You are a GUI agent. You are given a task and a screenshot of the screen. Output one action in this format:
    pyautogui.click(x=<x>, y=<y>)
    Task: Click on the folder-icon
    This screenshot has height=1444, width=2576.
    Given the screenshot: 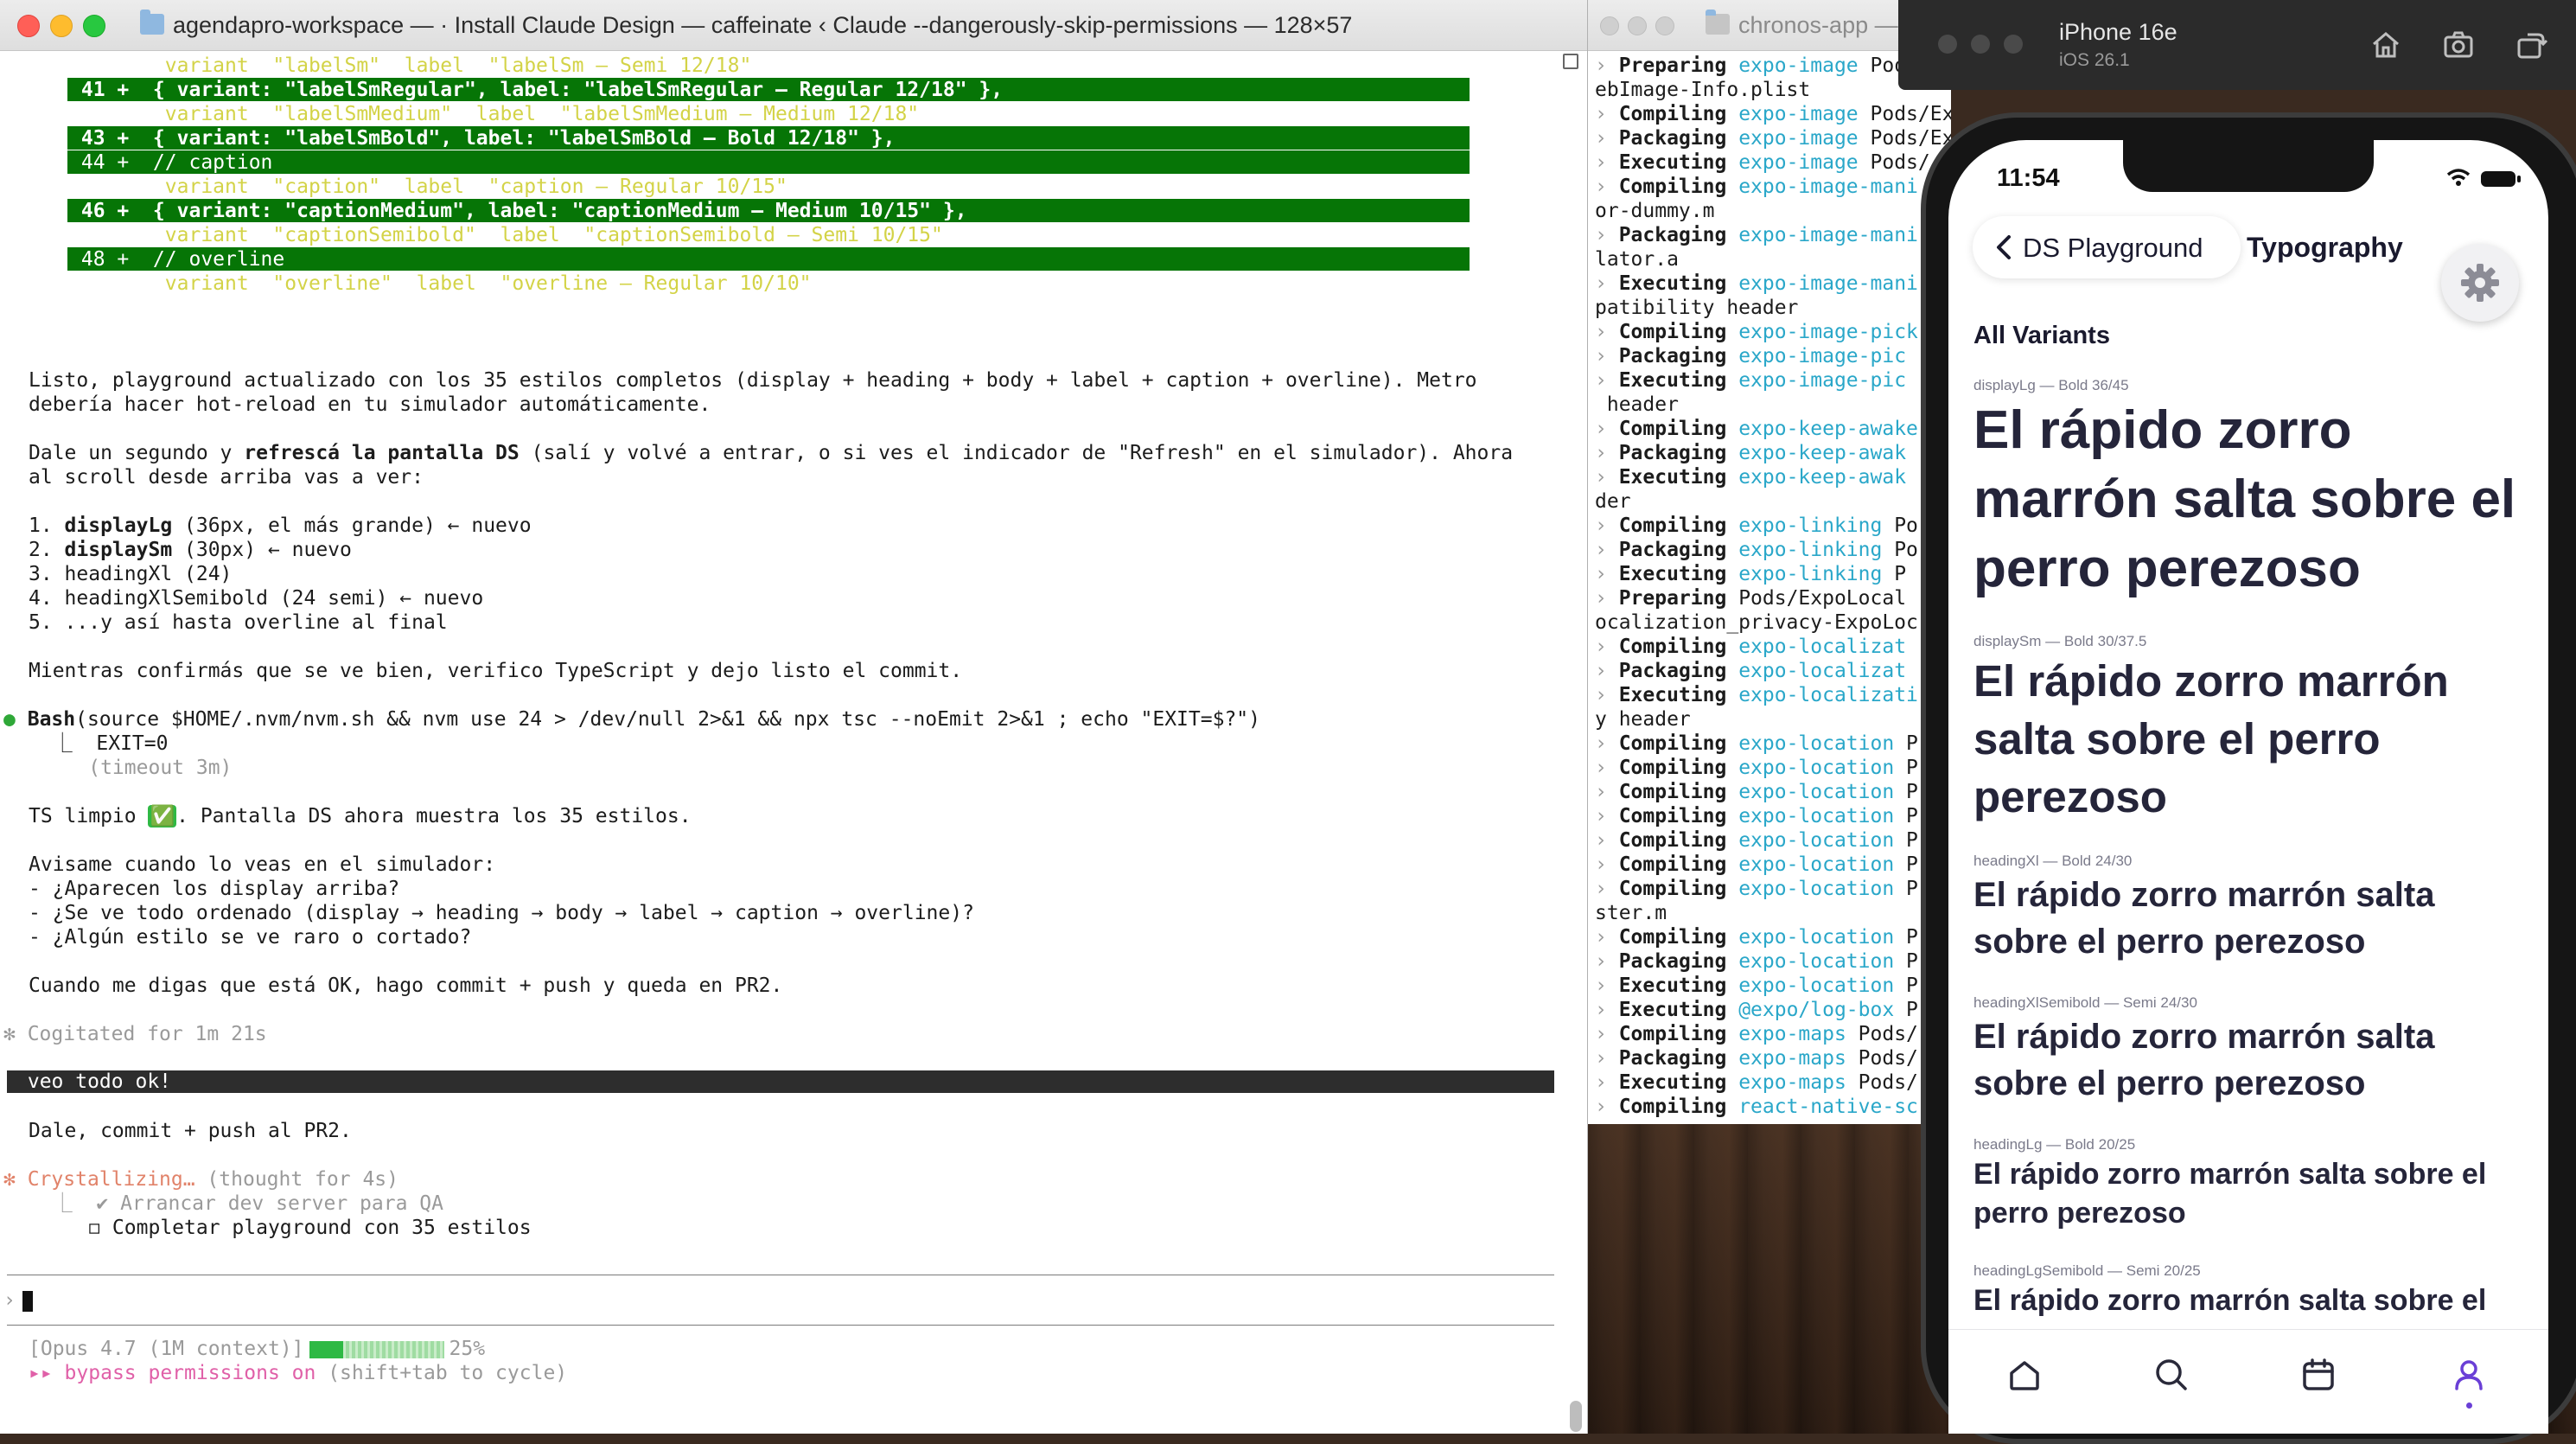 What is the action you would take?
    pyautogui.click(x=1718, y=22)
    